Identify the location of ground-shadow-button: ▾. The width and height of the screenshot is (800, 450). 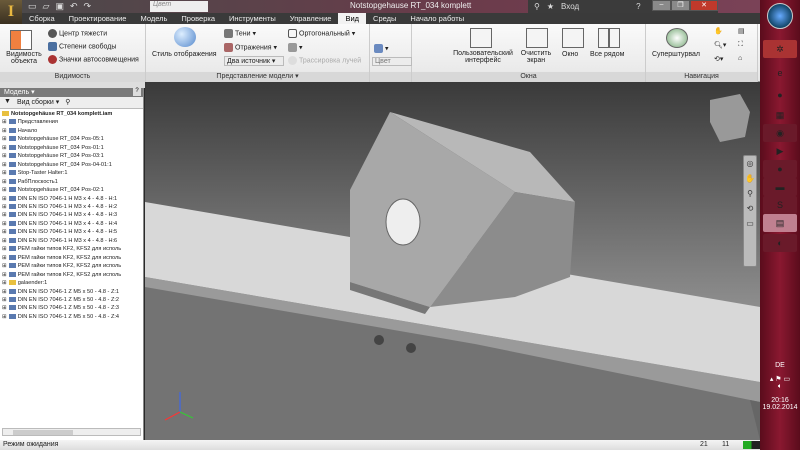
(295, 47).